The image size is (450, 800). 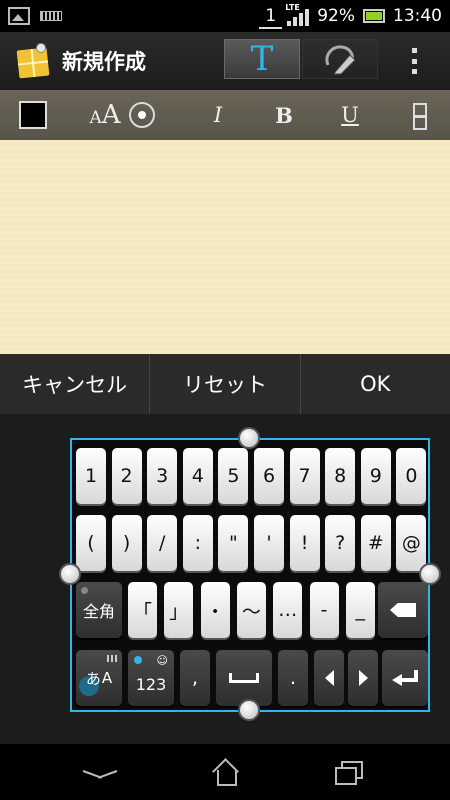 I want to click on bold-button: B, so click(x=284, y=115).